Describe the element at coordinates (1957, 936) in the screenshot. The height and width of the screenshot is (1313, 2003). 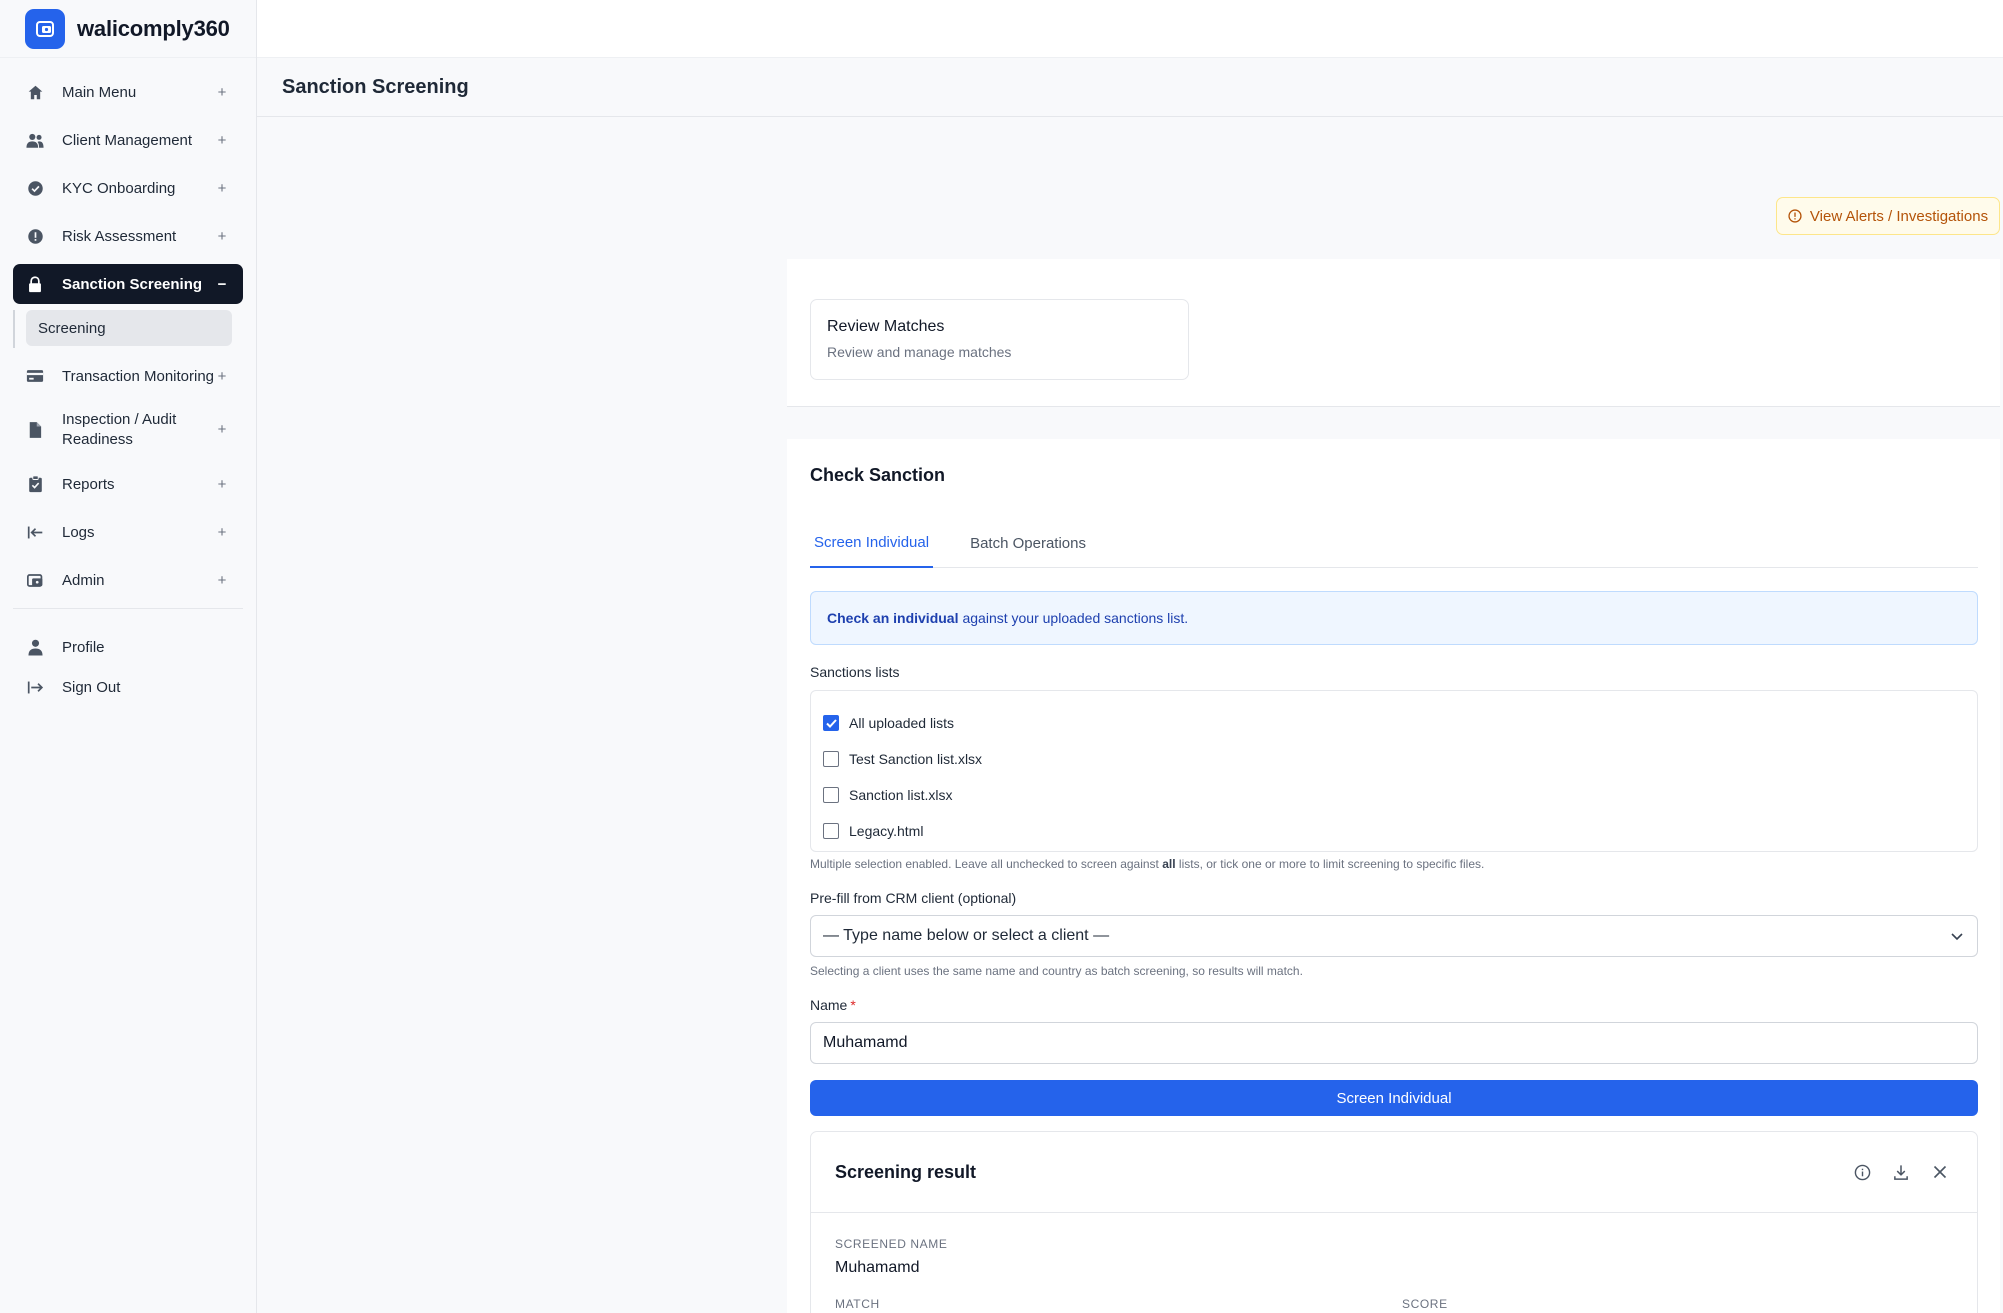
I see `chevron-down-icon` at that location.